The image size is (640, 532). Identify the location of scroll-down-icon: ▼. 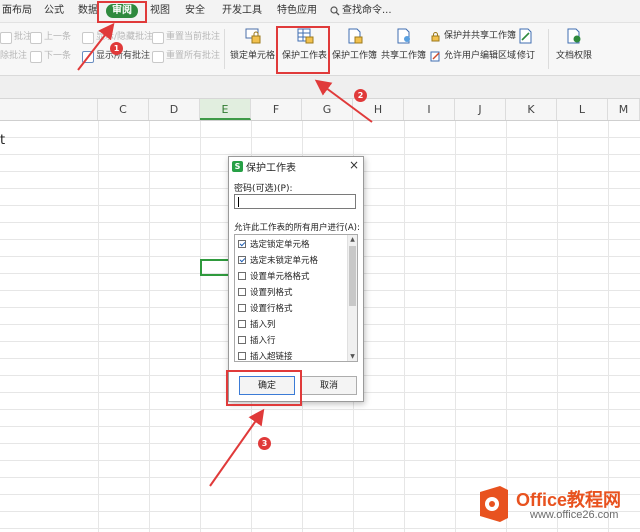
(352, 356).